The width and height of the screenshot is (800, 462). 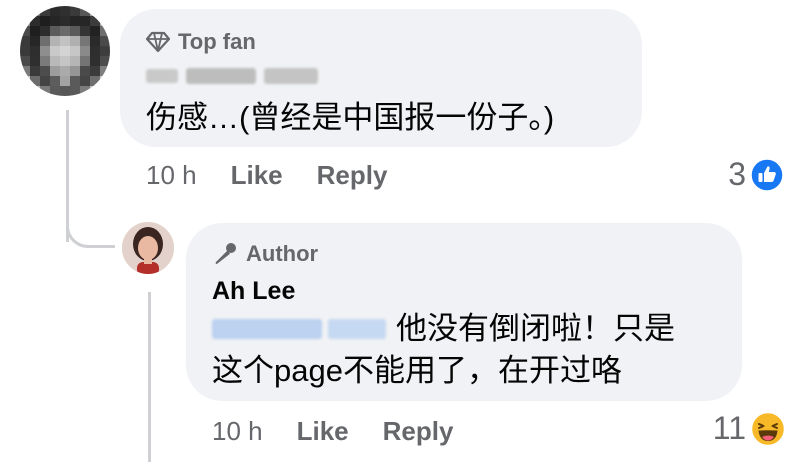 I want to click on top-fan-badge: Top fan, so click(x=394, y=42).